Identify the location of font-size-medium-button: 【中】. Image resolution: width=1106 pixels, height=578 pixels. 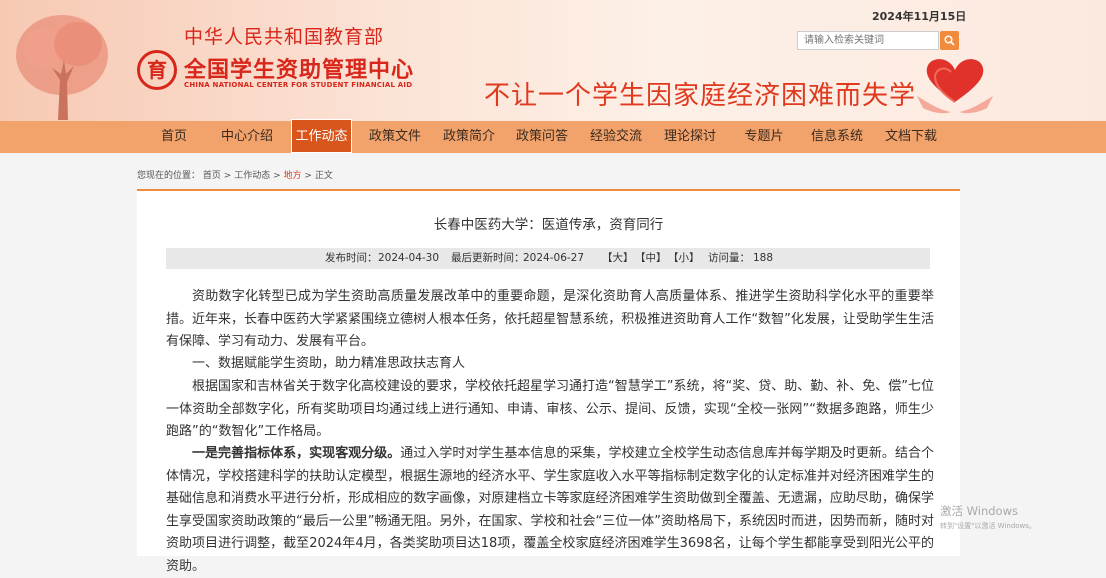
(651, 258).